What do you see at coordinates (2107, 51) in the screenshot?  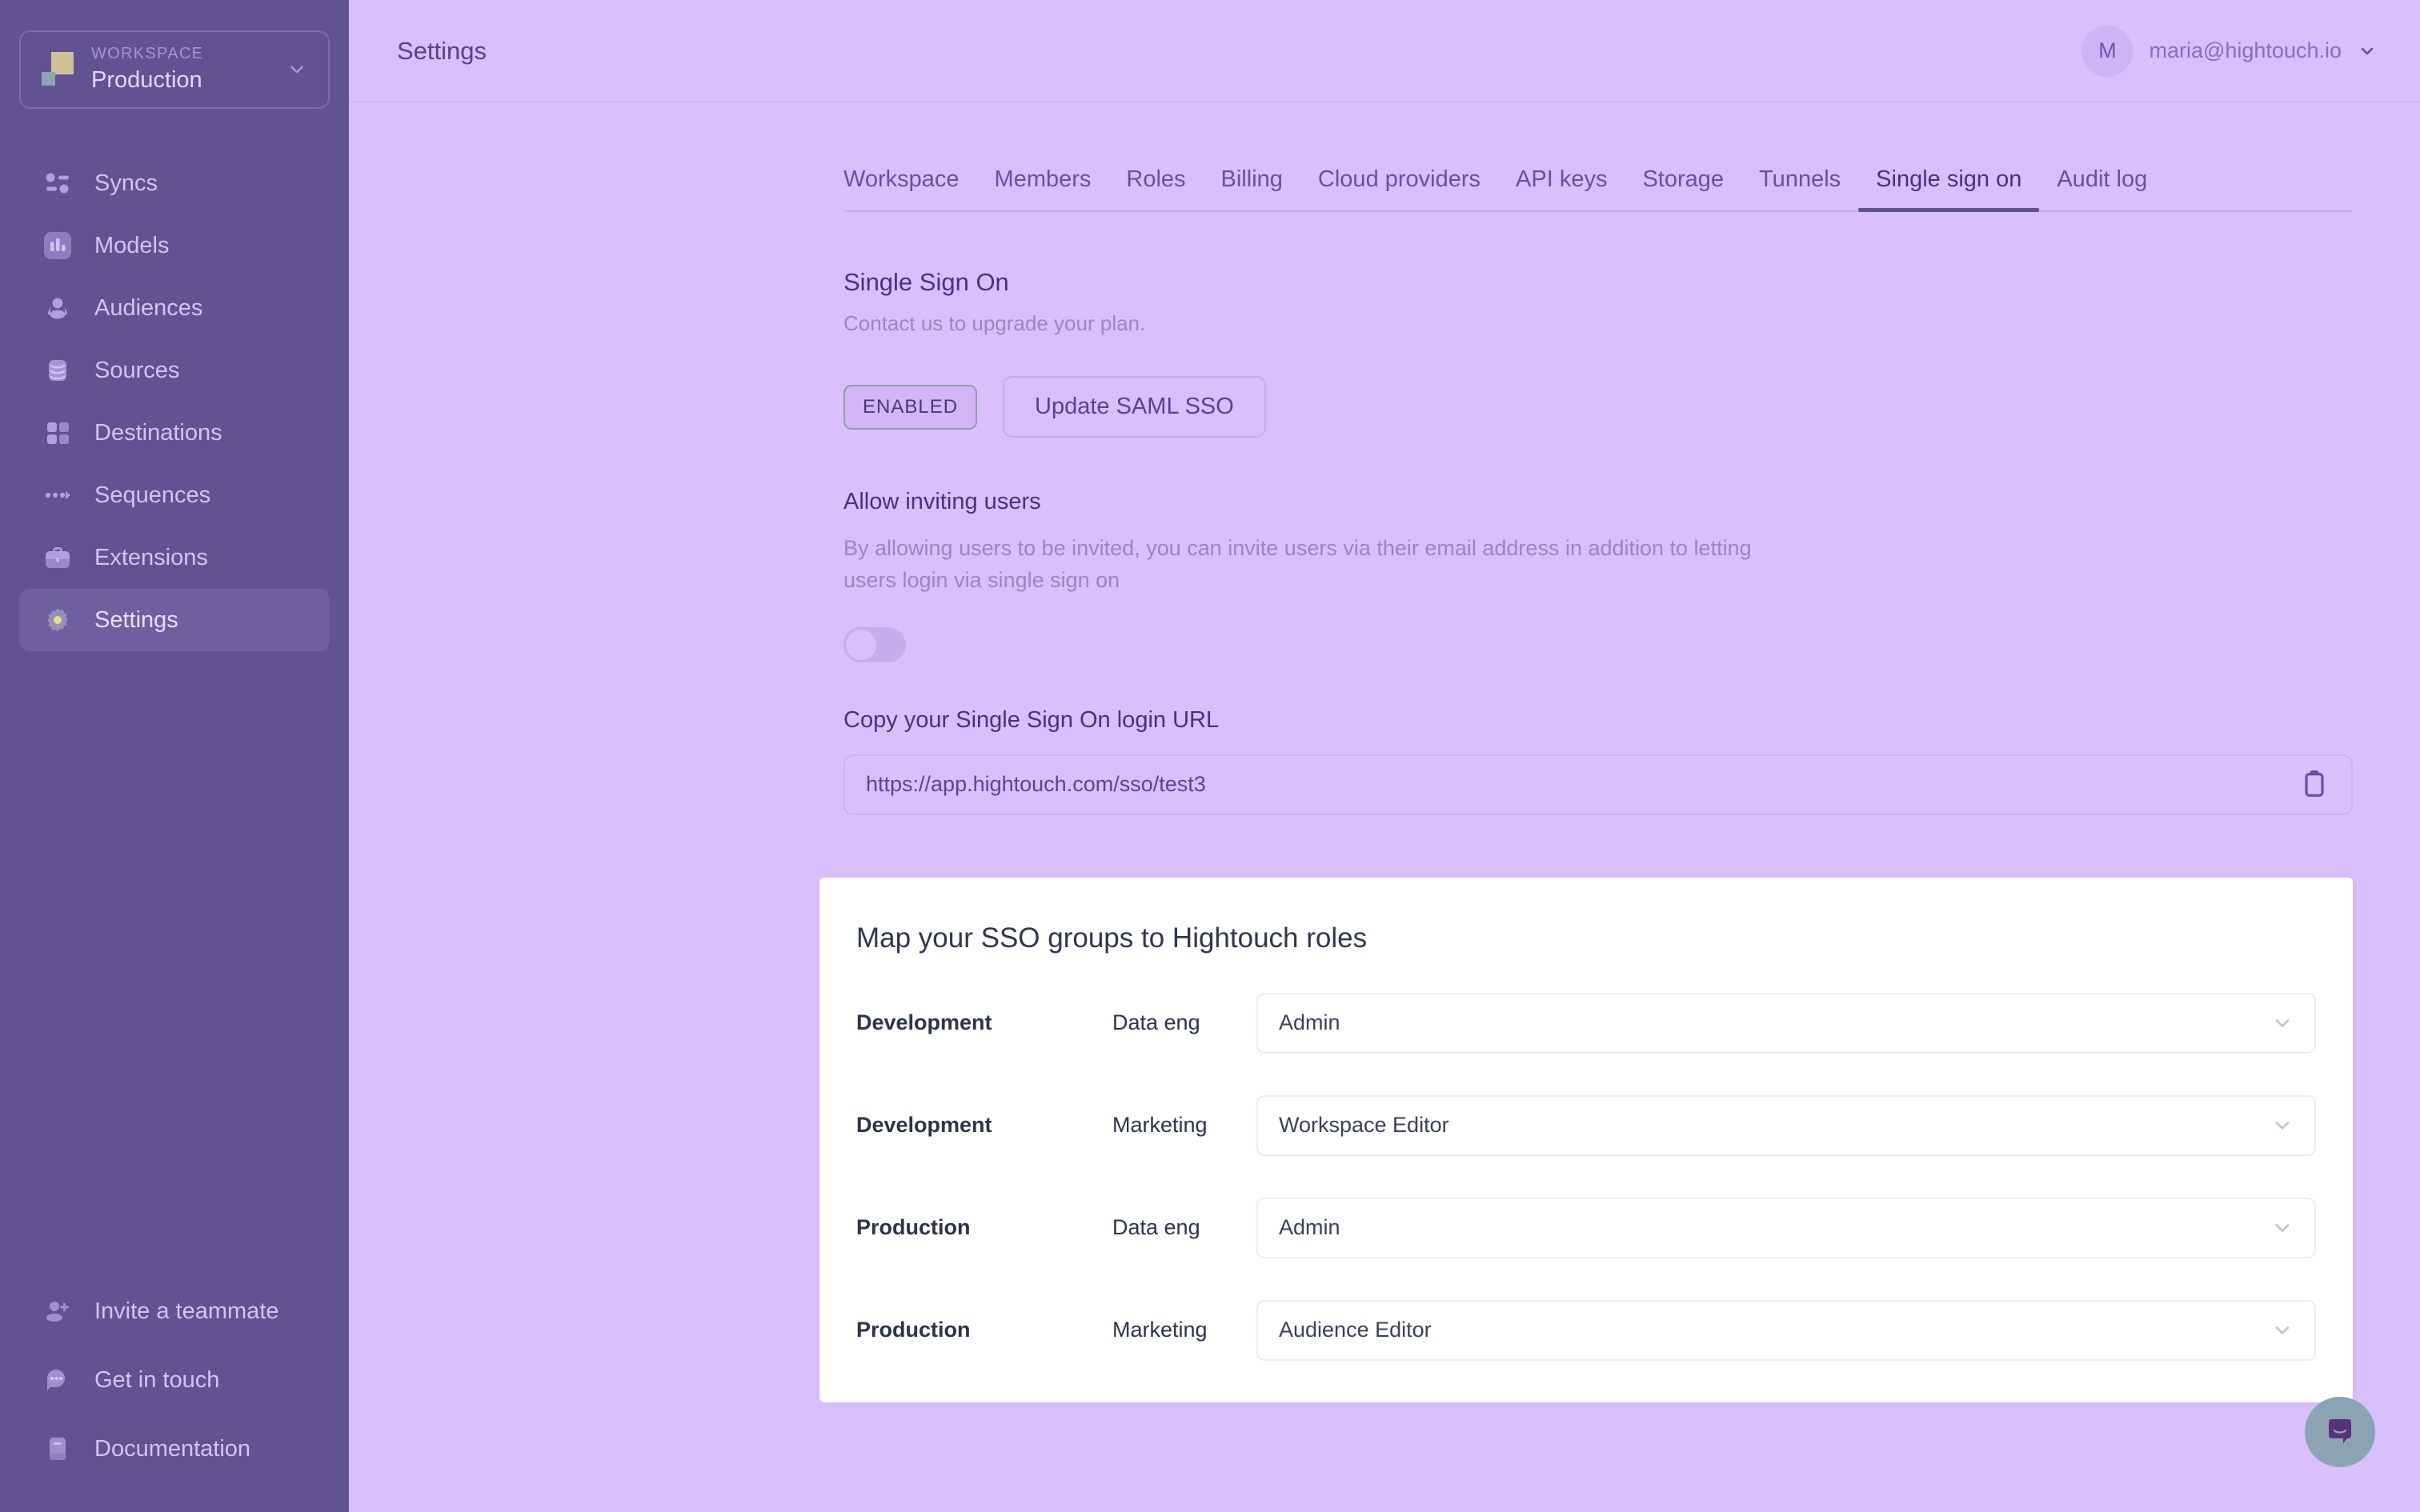 I see `avatar: M` at bounding box center [2107, 51].